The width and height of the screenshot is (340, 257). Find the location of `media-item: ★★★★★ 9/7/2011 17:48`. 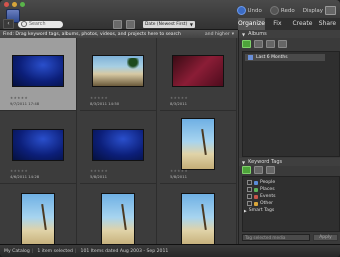

media-item: ★★★★★ 9/7/2011 17:48 is located at coordinates (38, 74).